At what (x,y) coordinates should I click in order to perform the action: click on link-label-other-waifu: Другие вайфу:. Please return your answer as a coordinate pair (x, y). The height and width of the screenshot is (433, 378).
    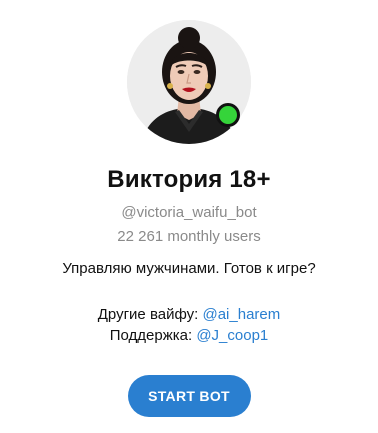
    Looking at the image, I should click on (150, 314).